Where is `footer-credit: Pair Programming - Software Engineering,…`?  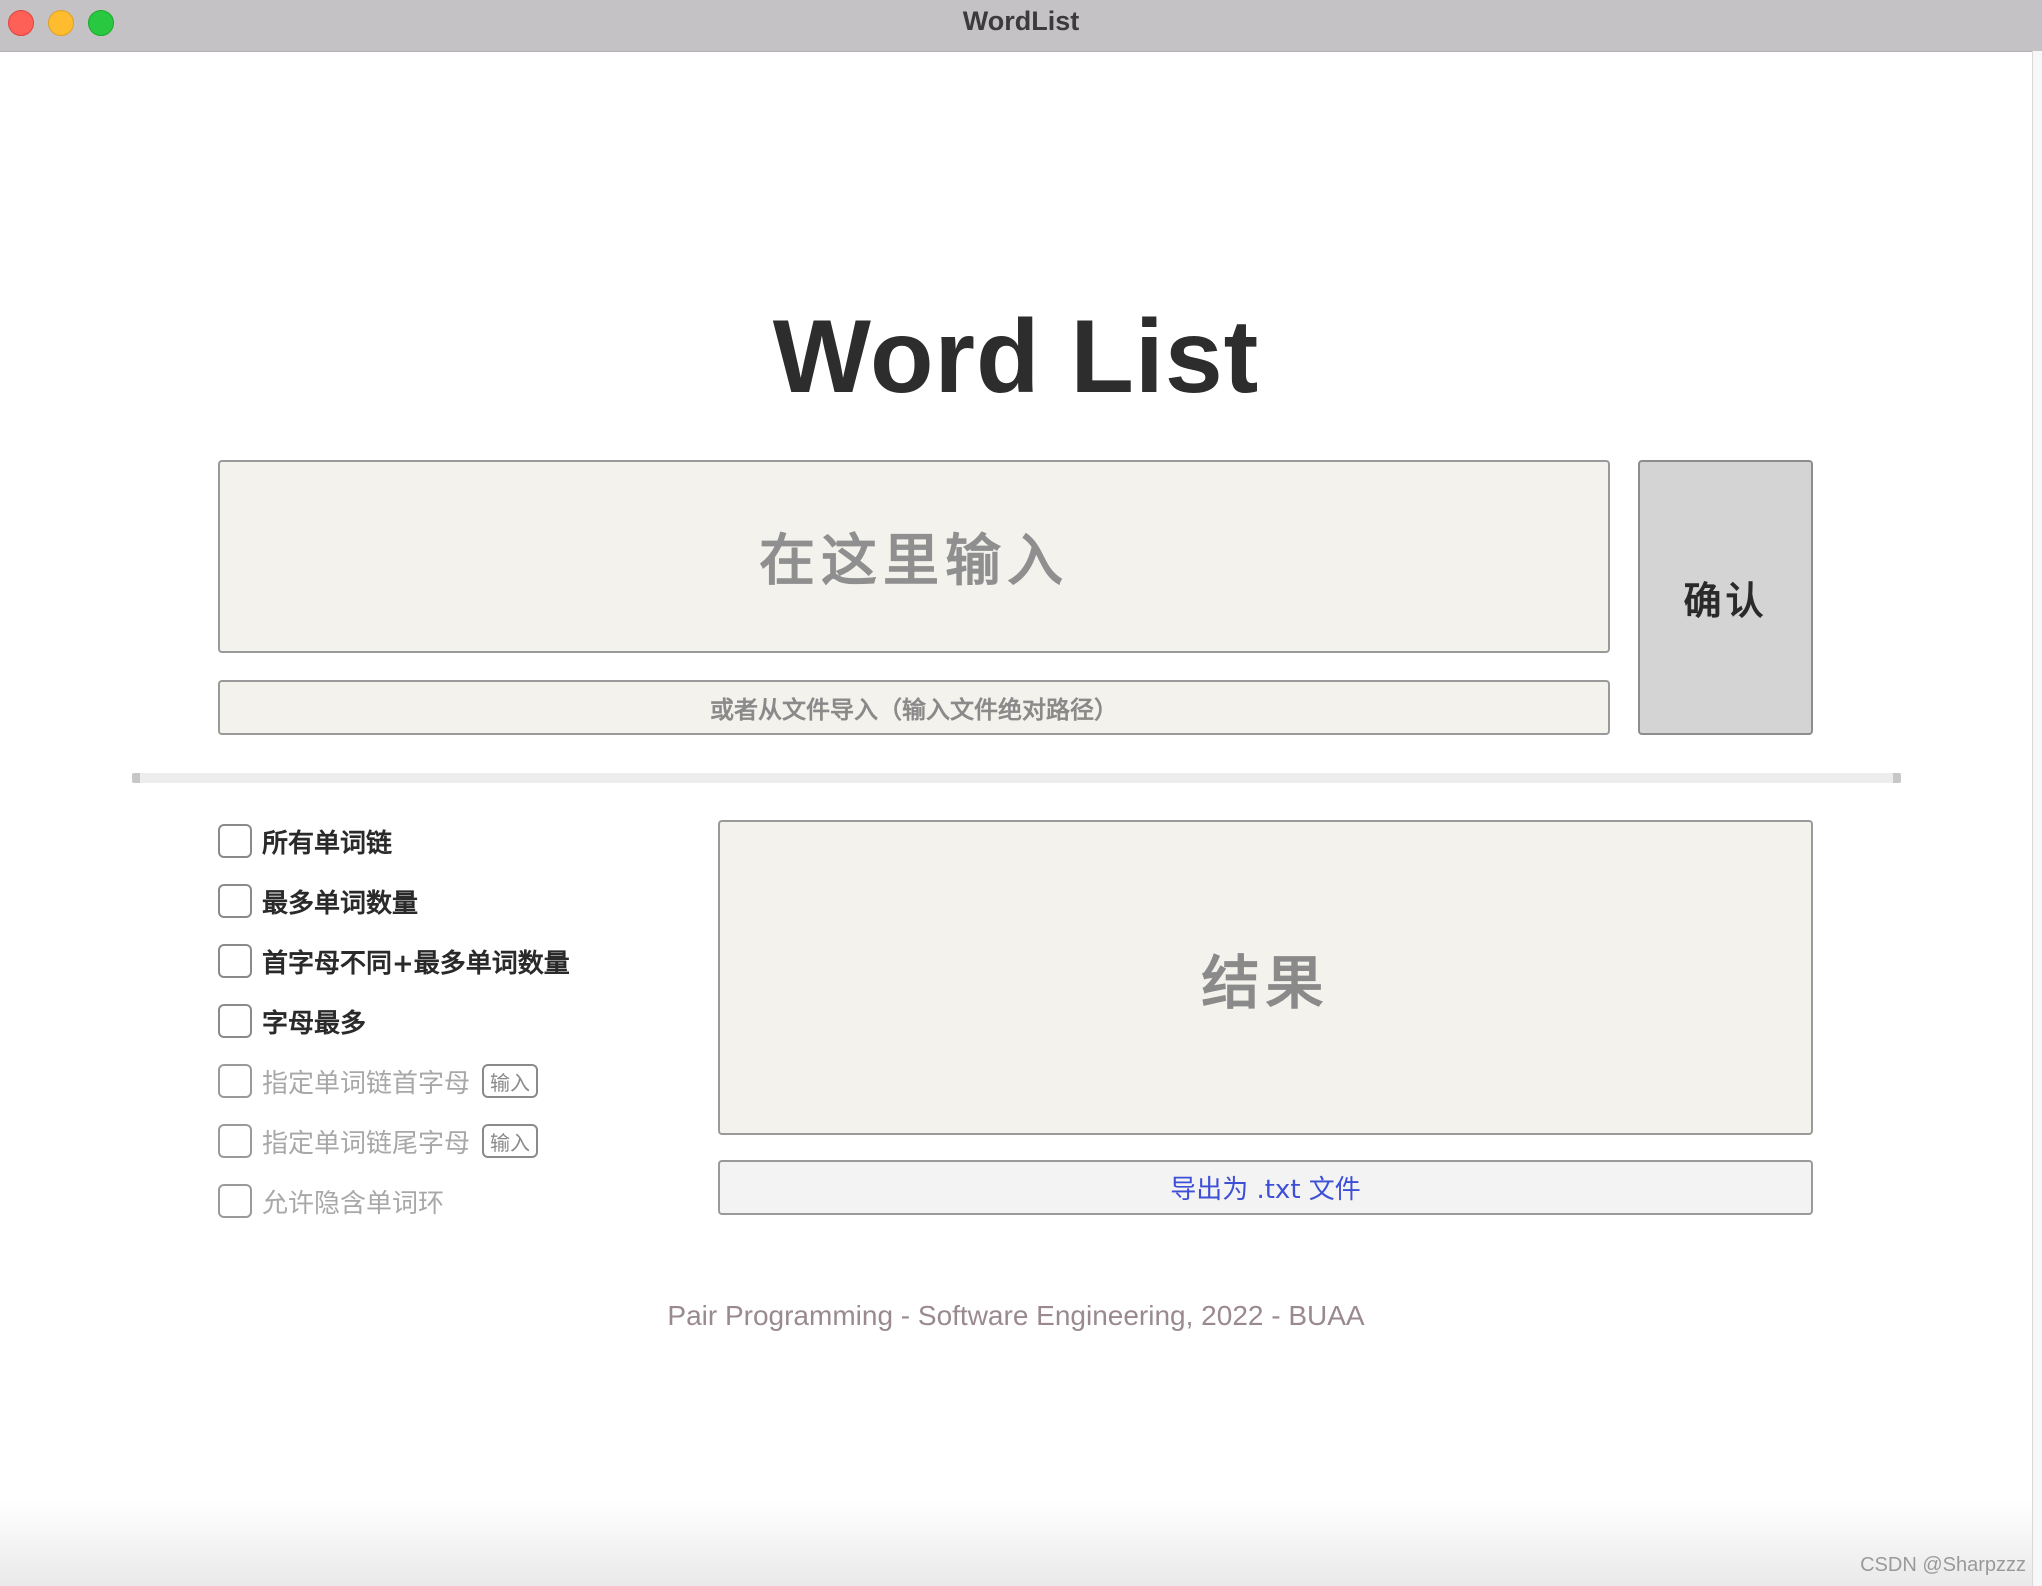 footer-credit: Pair Programming - Software Engineering,… is located at coordinates (1016, 1315).